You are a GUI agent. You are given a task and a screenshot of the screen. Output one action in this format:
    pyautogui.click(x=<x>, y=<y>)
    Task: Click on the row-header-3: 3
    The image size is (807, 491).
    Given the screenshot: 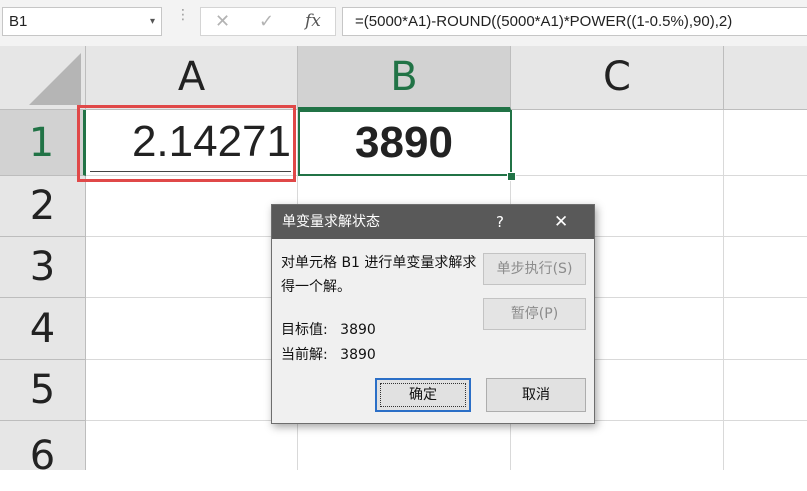 What is the action you would take?
    pyautogui.click(x=43, y=267)
    